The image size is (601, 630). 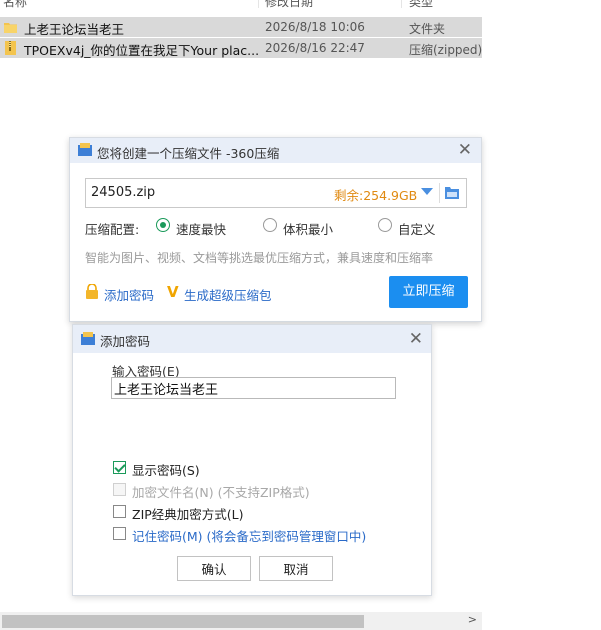 I want to click on column-date: 修改日期, so click(x=289, y=4).